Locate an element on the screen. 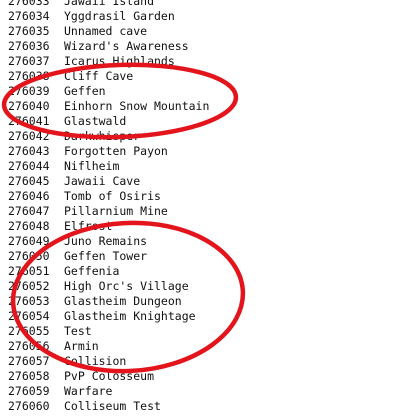 This screenshot has height=420, width=412. row-name: PvP Colosseum is located at coordinates (109, 376).